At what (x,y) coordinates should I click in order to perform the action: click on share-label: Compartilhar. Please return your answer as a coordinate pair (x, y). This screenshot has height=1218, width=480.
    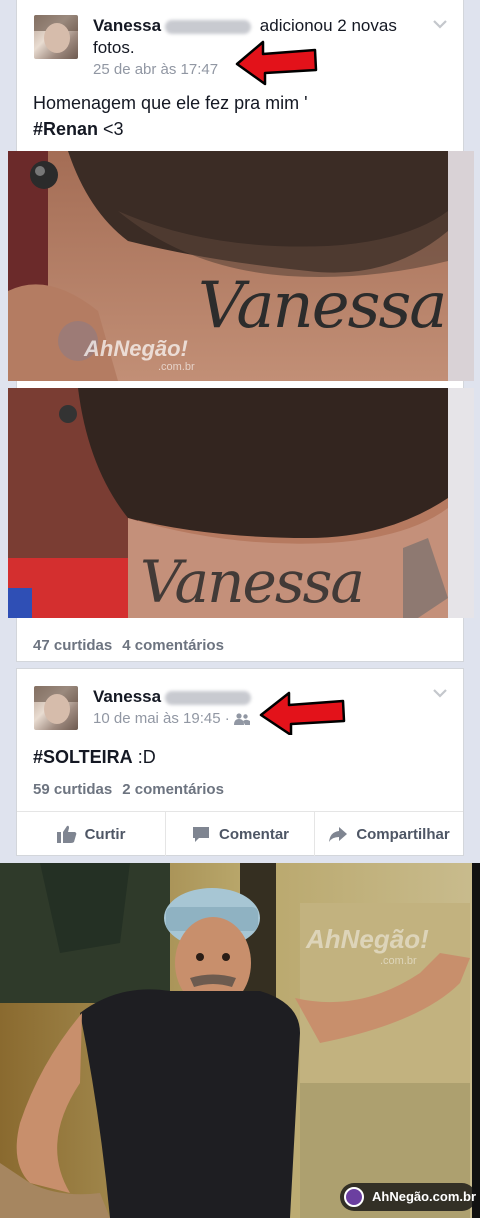
    Looking at the image, I should click on (403, 834).